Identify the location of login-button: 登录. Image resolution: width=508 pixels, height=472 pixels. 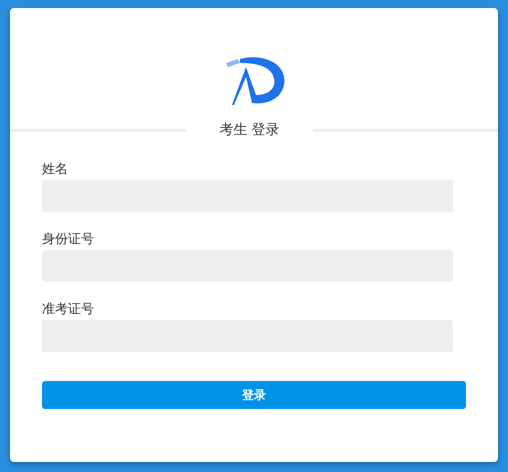
(254, 395).